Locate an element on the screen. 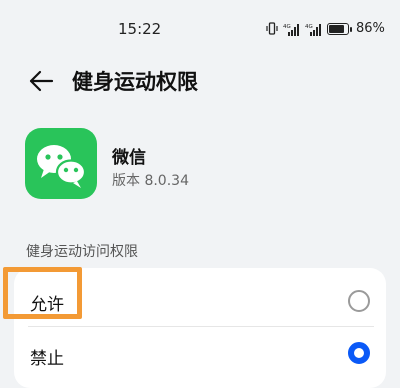 The width and height of the screenshot is (400, 388). page-header: 健身运动权限 is located at coordinates (200, 80).